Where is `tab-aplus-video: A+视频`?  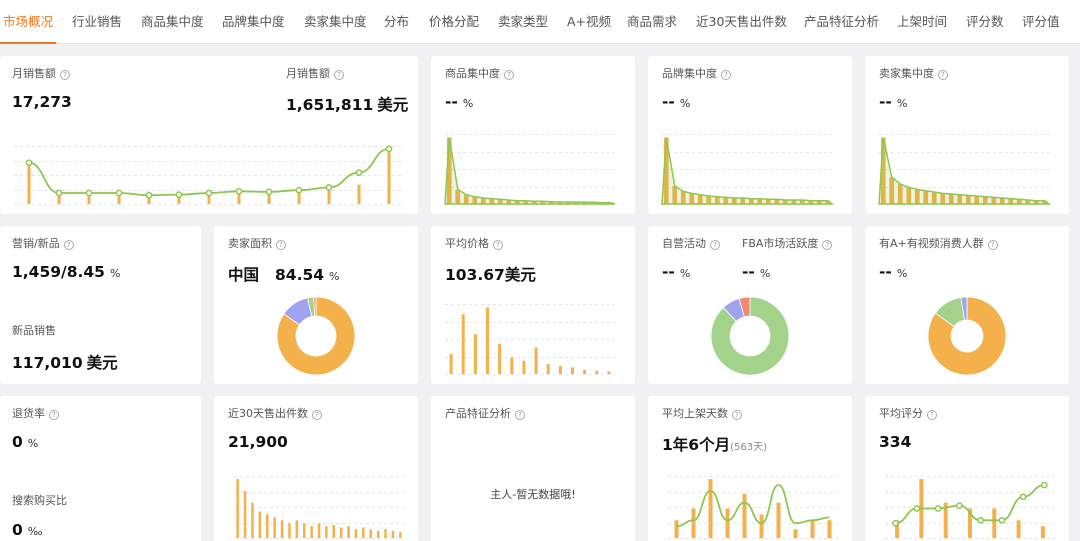
tab-aplus-video: A+视频 is located at coordinates (589, 20).